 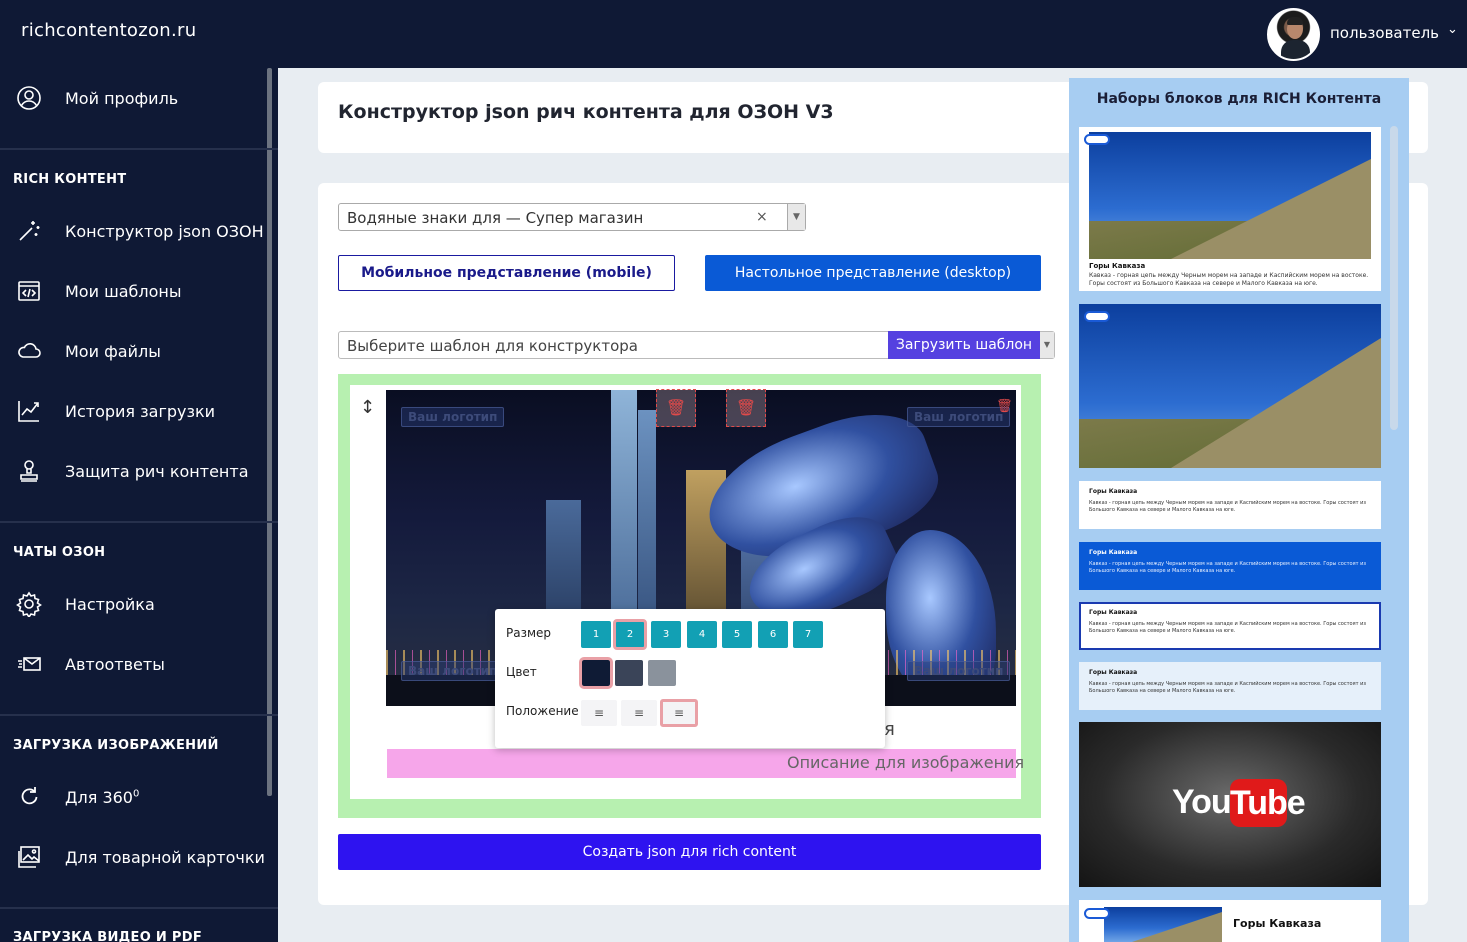 I want to click on sidebar-item-autoreplies: Автоответы, so click(x=133, y=664).